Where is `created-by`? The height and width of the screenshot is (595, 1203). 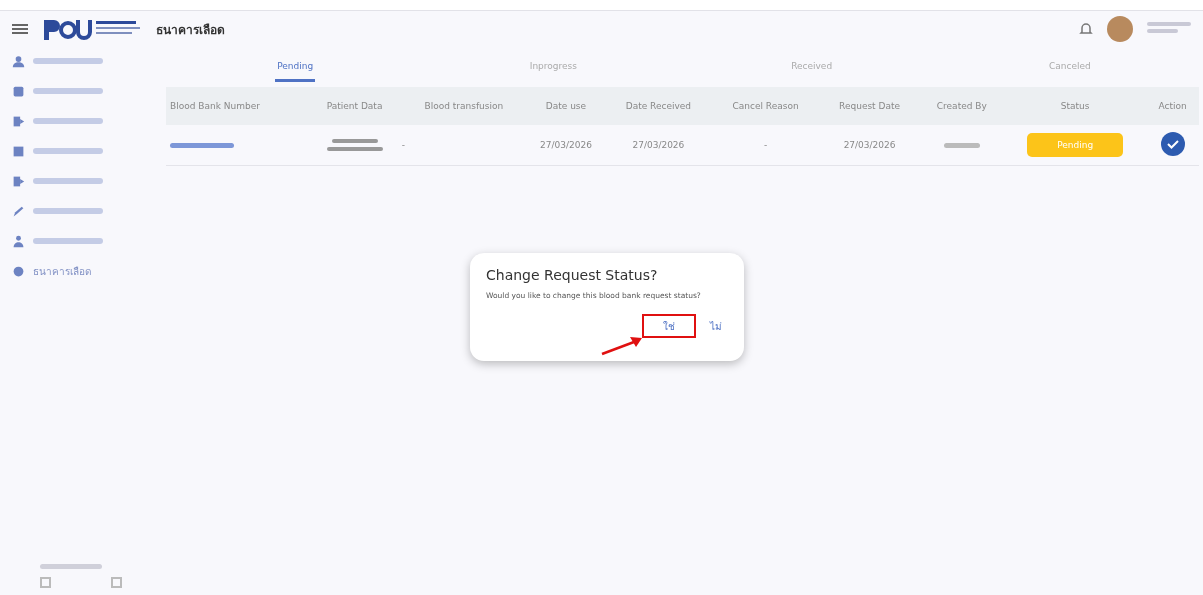
created-by is located at coordinates (961, 145).